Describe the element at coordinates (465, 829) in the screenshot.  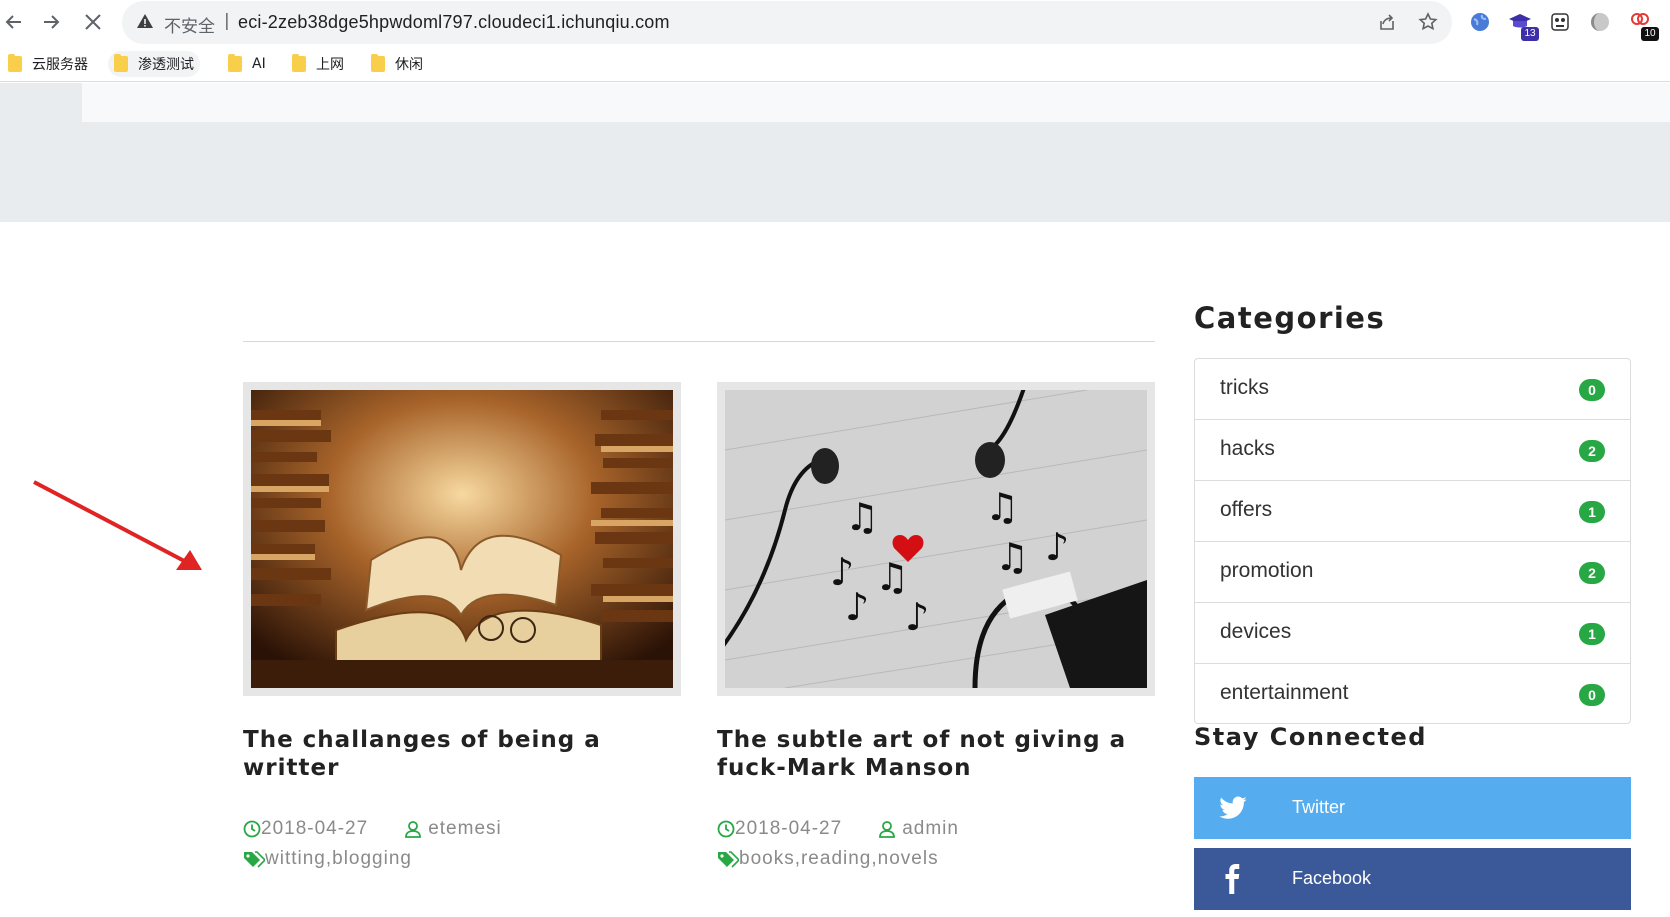
I see `post-author: etemesi` at that location.